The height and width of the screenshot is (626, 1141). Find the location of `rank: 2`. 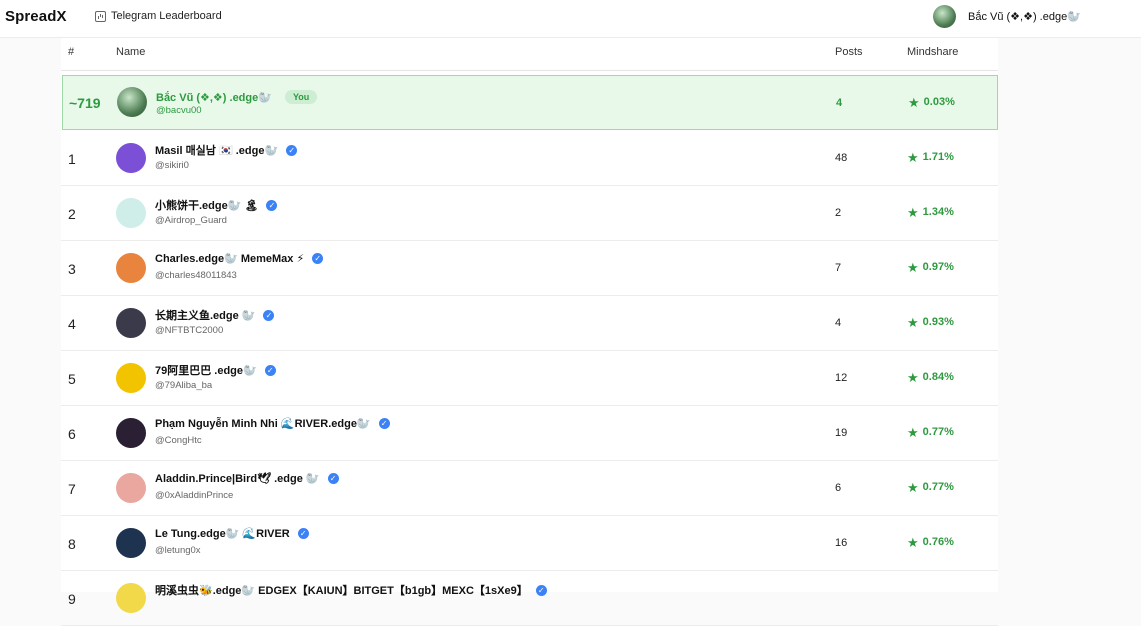

rank: 2 is located at coordinates (72, 214).